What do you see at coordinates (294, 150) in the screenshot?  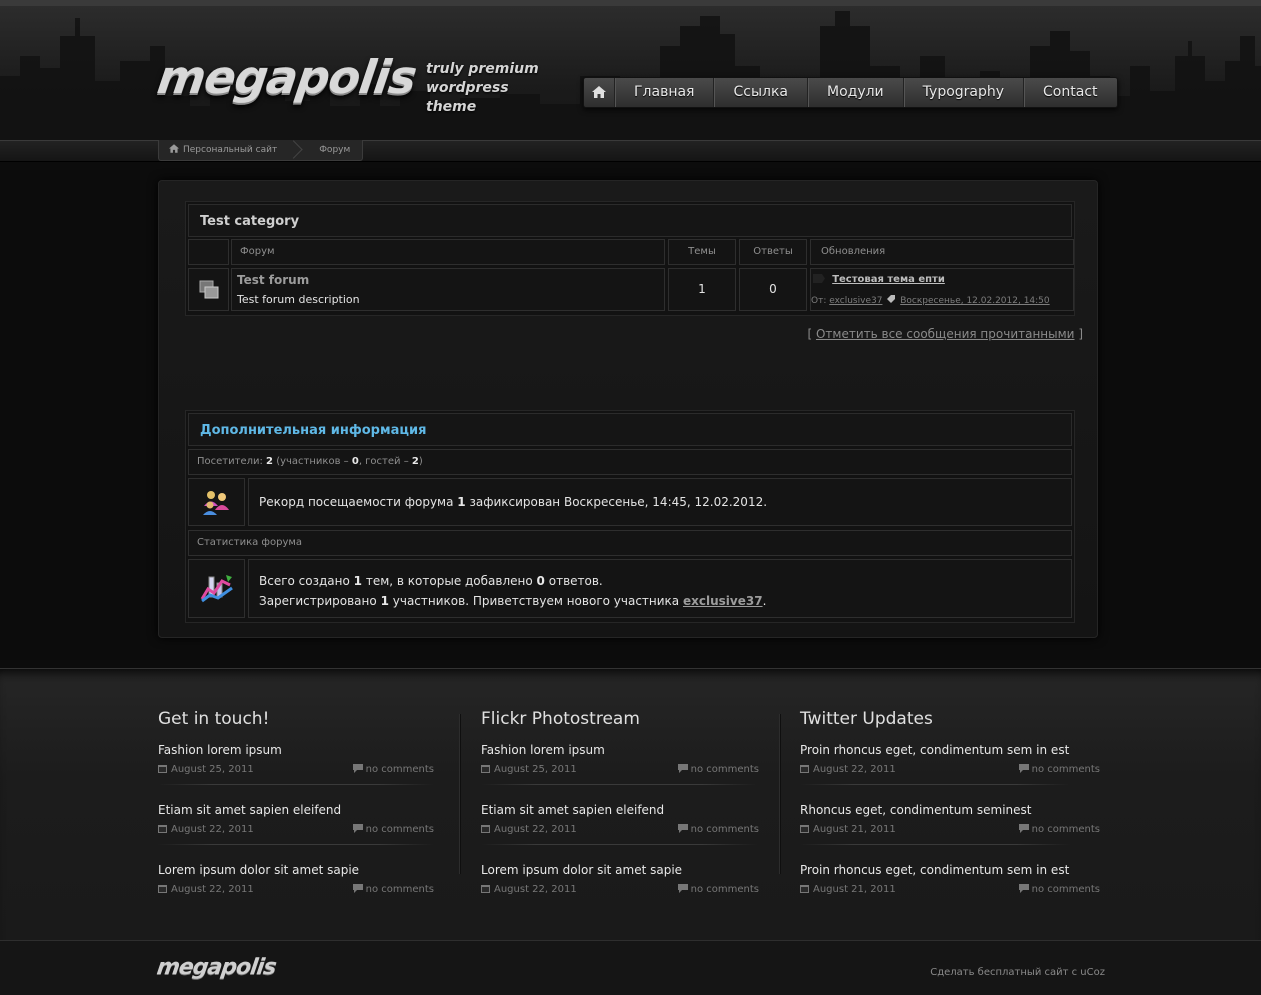 I see `breadcrumb-separator` at bounding box center [294, 150].